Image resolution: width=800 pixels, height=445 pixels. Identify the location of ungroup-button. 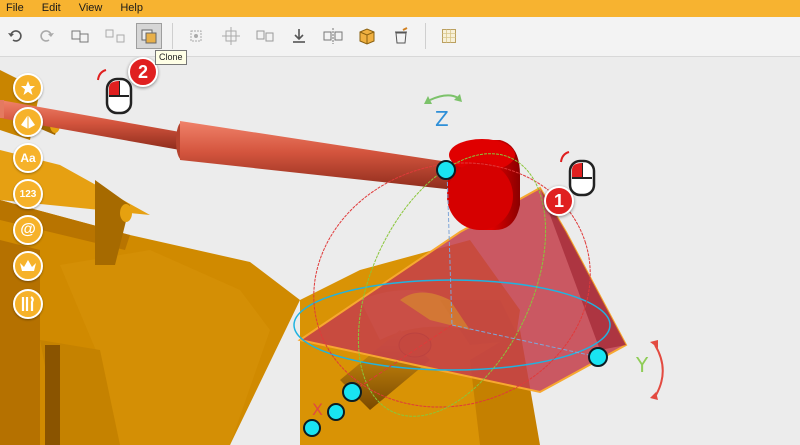
(116, 36).